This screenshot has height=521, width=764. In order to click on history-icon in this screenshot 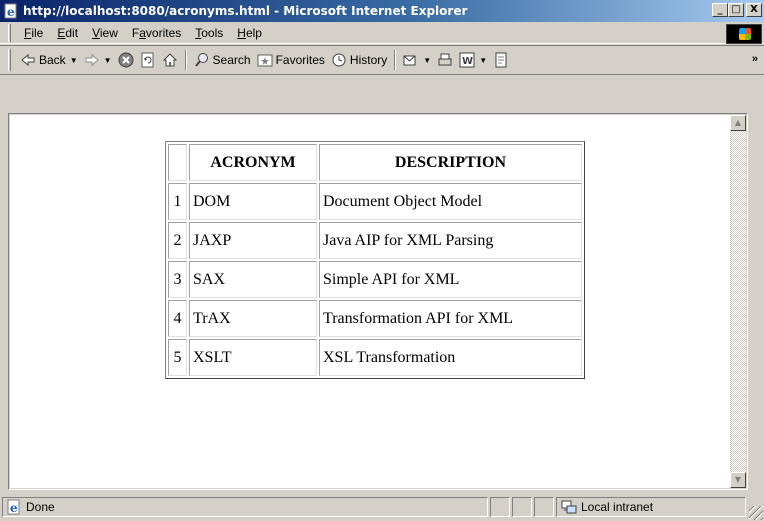, I will do `click(339, 60)`.